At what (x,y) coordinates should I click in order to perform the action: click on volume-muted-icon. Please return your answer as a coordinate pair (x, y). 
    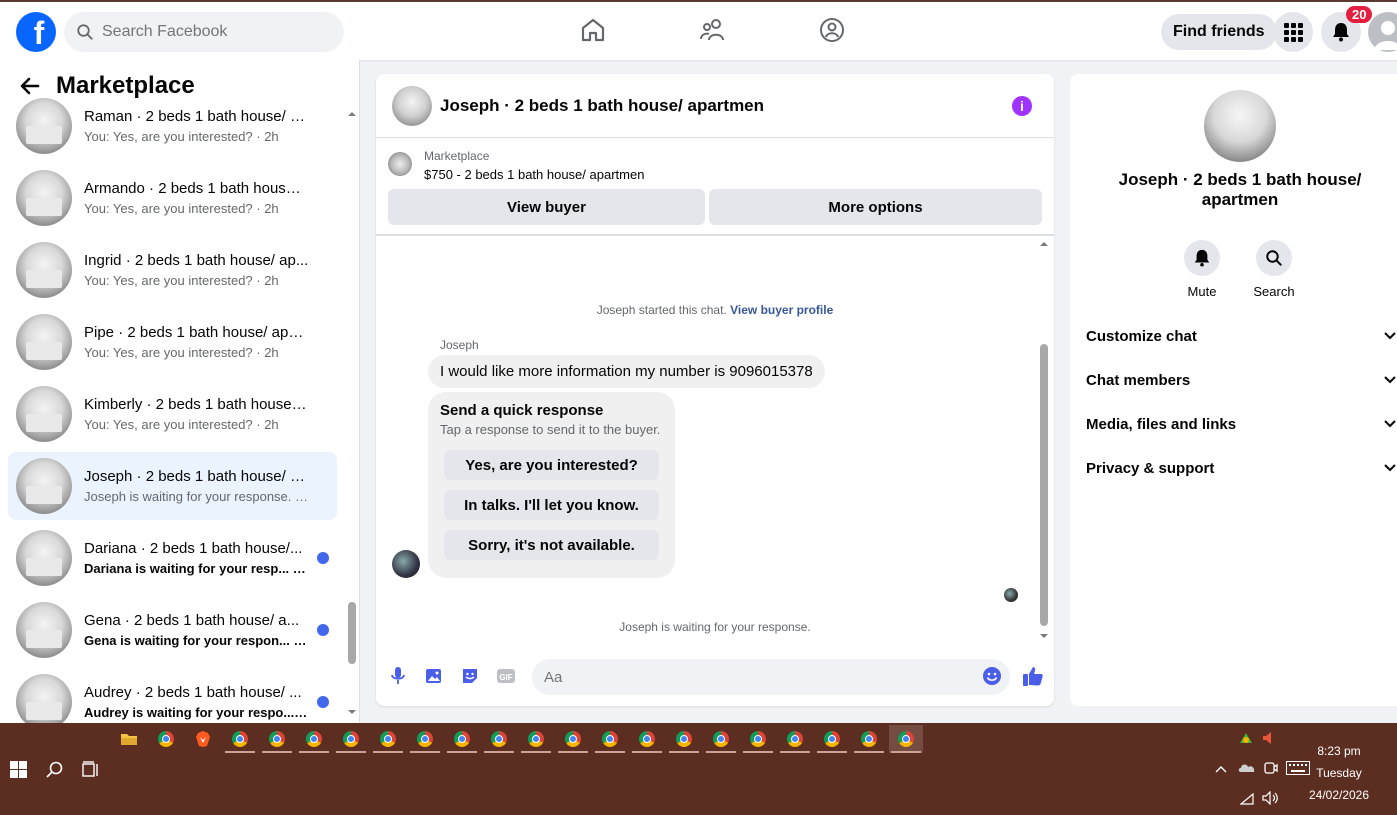
    Looking at the image, I should click on (1268, 738).